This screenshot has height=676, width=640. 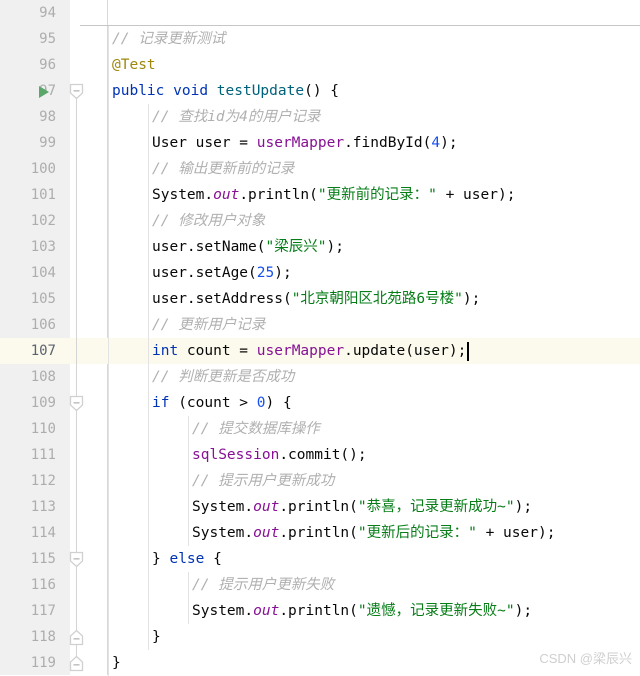 I want to click on code-text: // 提交数据库操作, so click(x=256, y=429).